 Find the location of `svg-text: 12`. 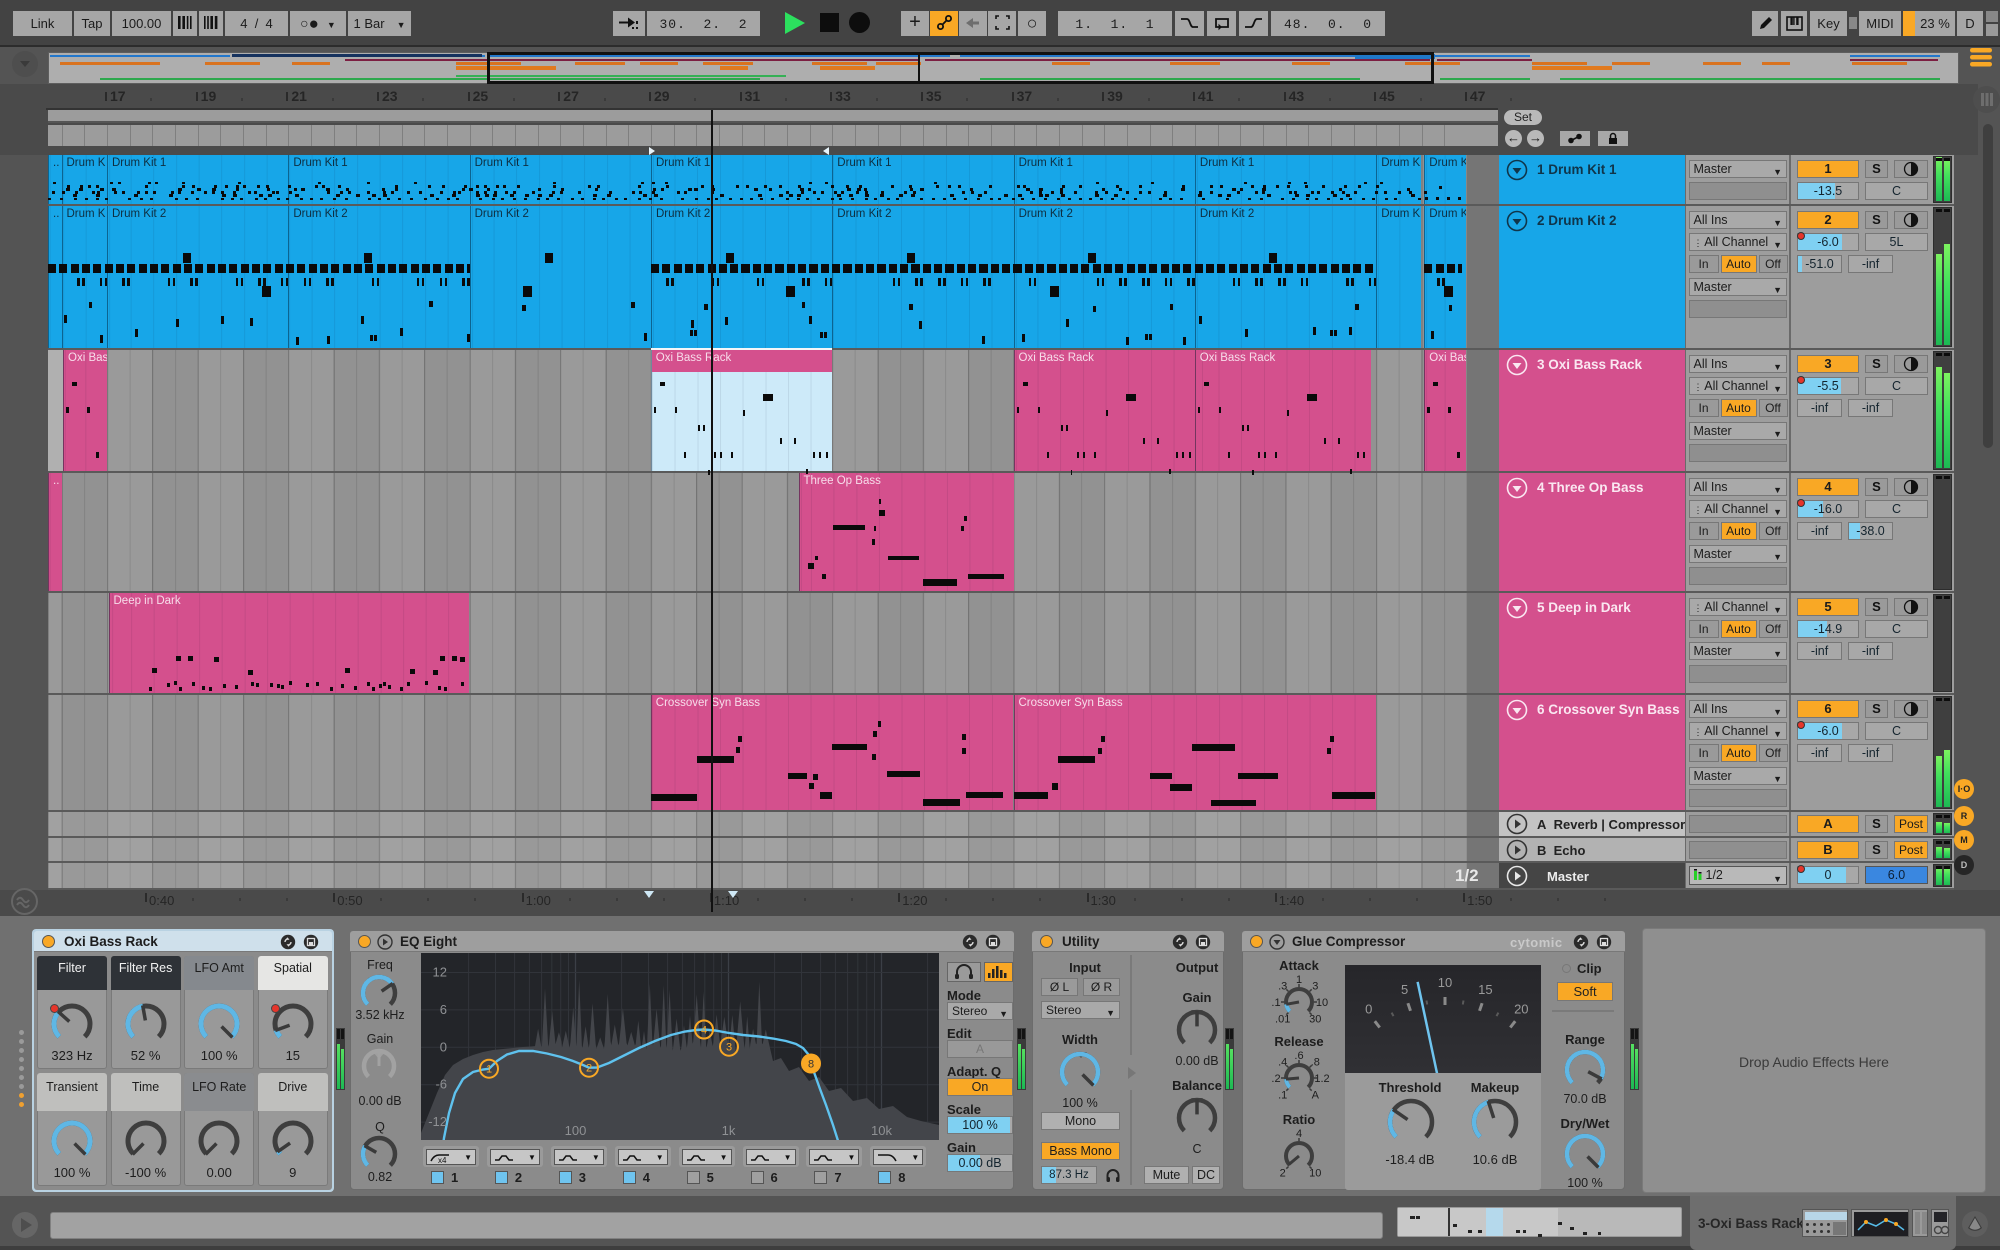

svg-text: 12 is located at coordinates (439, 972).